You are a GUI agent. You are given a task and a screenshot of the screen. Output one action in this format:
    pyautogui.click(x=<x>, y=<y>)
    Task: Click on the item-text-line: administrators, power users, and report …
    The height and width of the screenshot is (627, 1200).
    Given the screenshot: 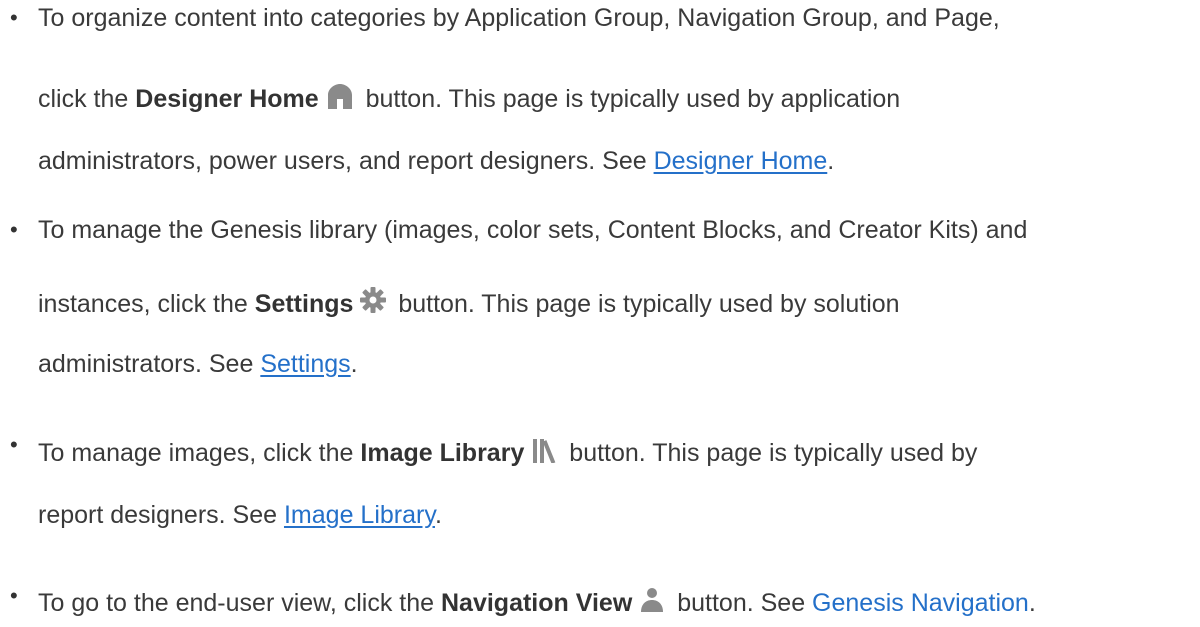 What is the action you would take?
    pyautogui.click(x=436, y=161)
    